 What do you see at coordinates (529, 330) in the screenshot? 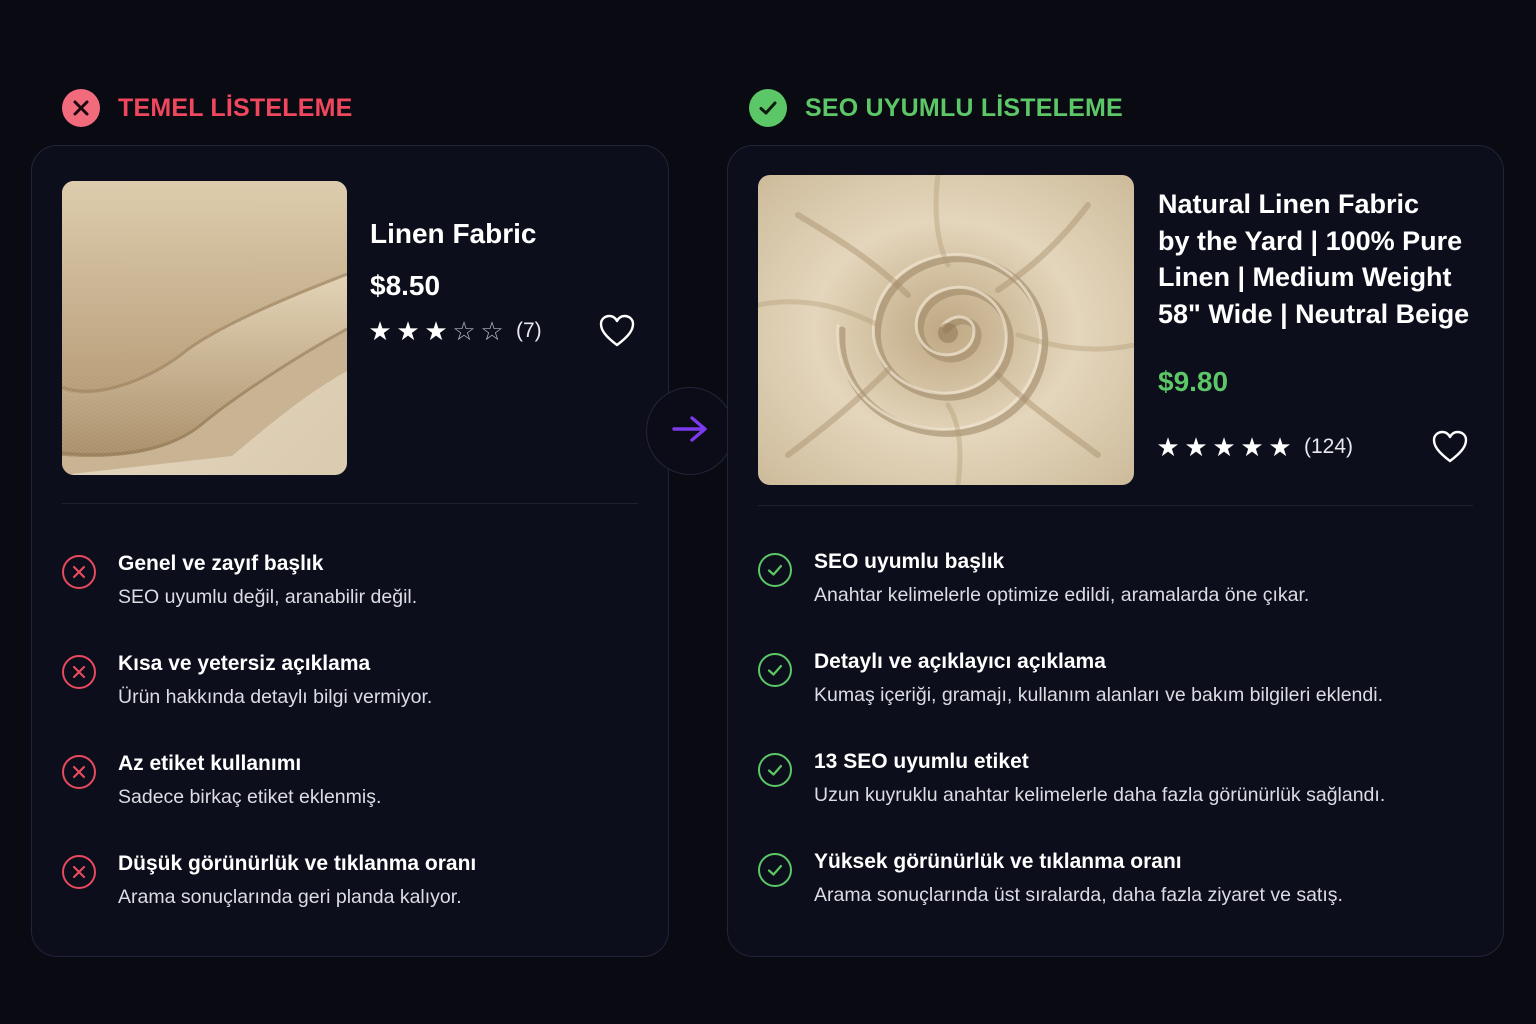
I see `review-count: (7)` at bounding box center [529, 330].